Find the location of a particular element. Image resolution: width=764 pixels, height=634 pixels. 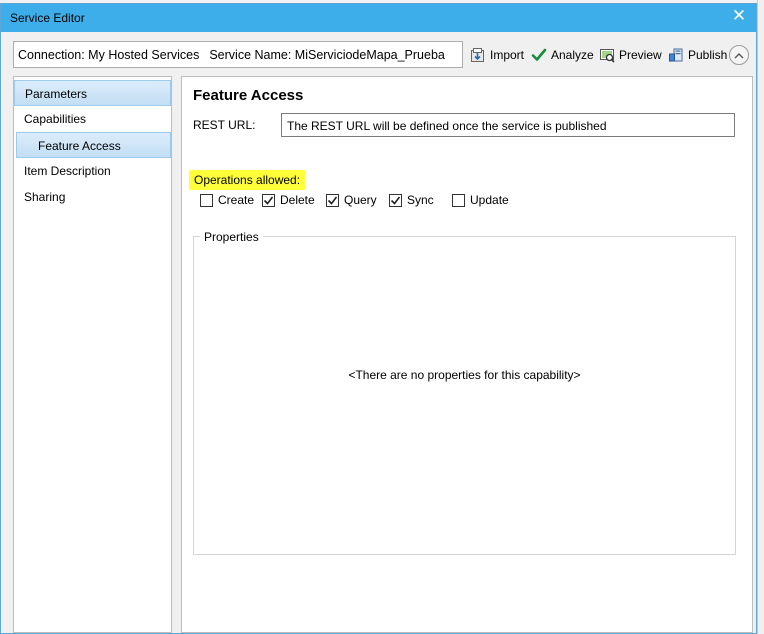

operation-delete-checkbox: Delete is located at coordinates (288, 200).